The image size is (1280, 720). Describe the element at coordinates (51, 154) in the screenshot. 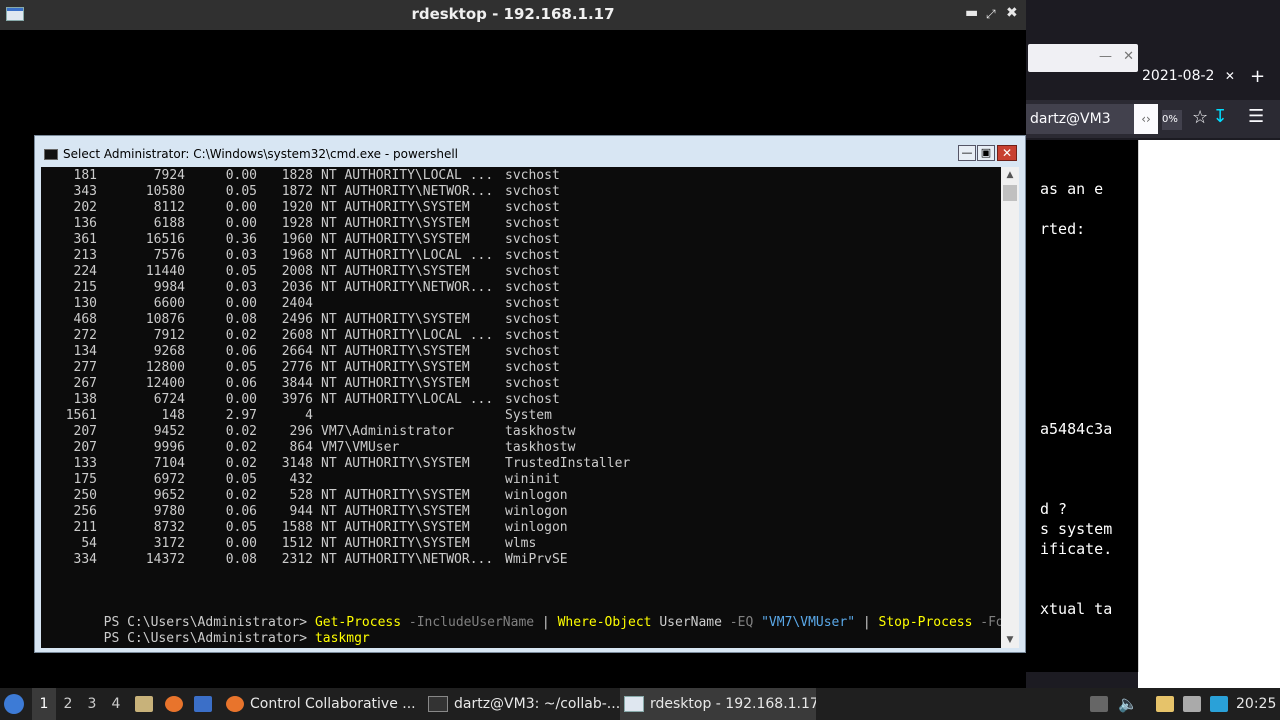

I see `cmd-app-icon` at that location.